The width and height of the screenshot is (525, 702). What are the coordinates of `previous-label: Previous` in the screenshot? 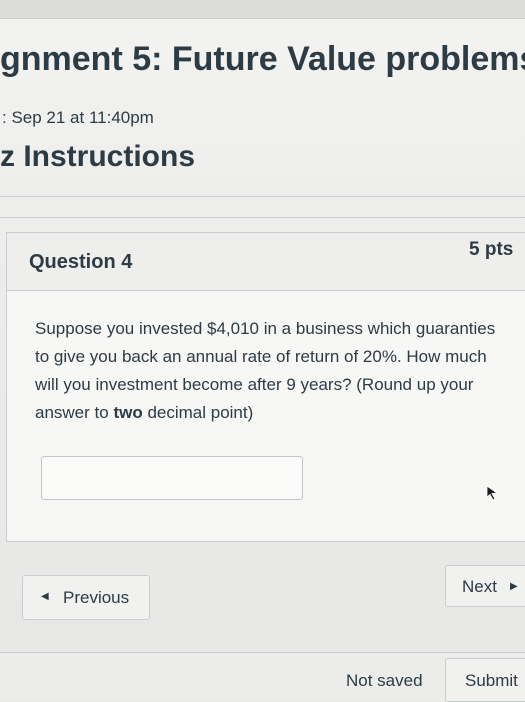 It's located at (96, 597).